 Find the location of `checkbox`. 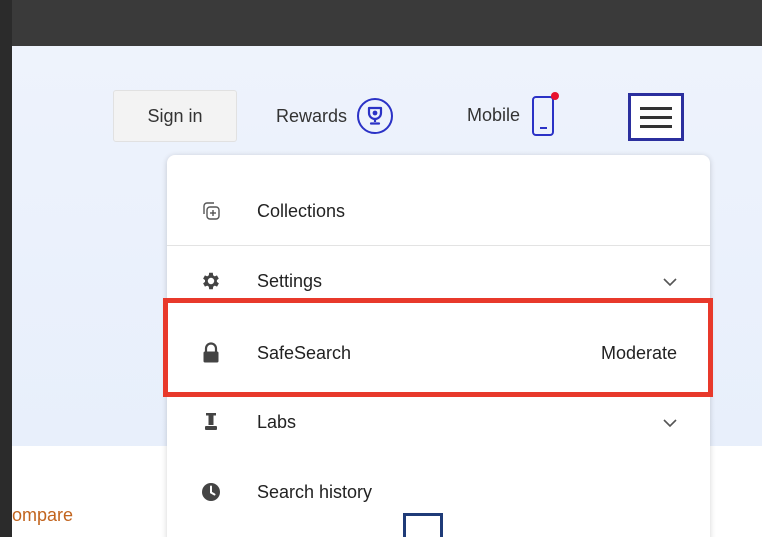

checkbox is located at coordinates (423, 525).